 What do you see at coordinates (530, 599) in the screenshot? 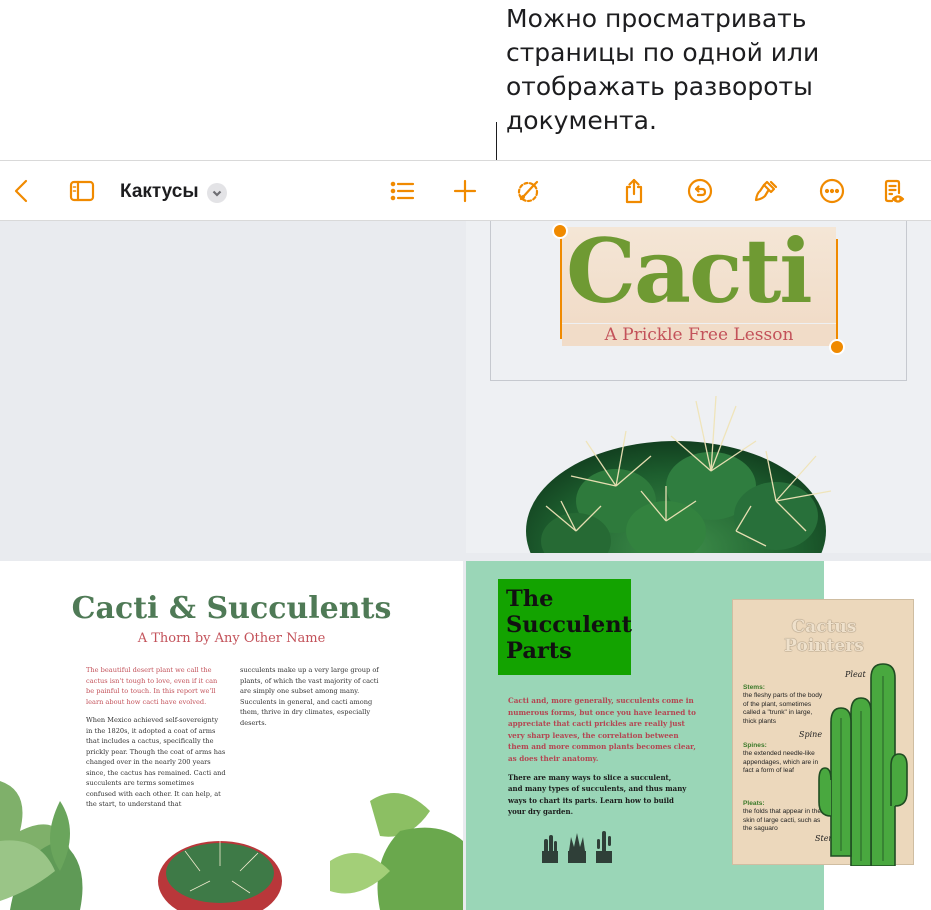
I see `parts-title-line-1: The` at bounding box center [530, 599].